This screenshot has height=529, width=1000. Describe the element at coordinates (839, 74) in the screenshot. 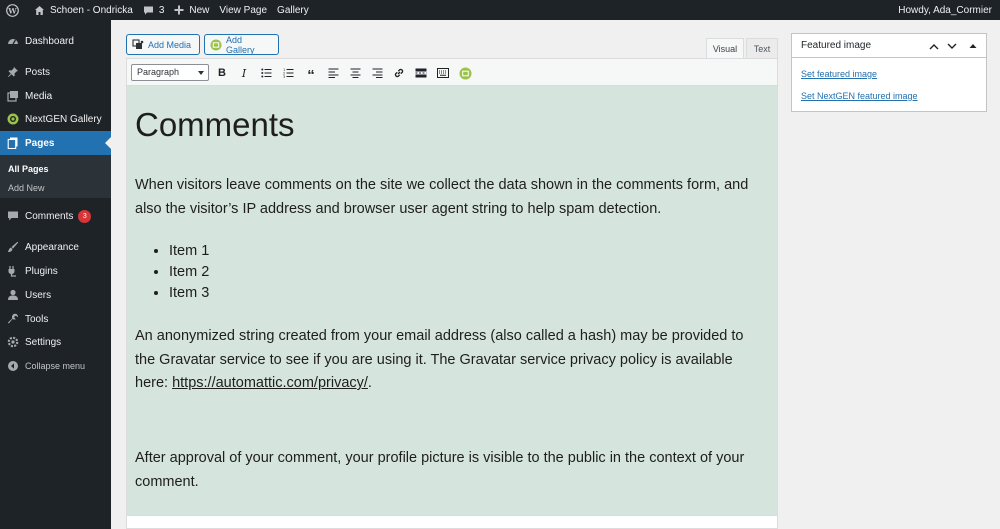

I see `set-featured-image-link: Set featured image` at that location.